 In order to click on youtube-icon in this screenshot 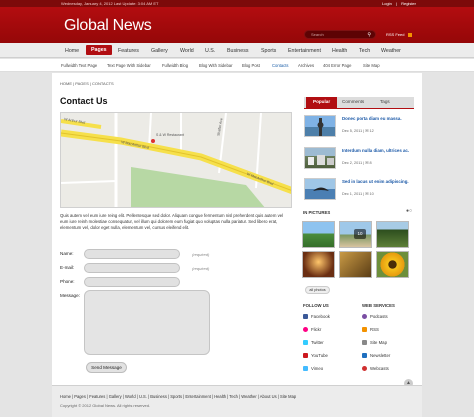, I will do `click(305, 355)`.